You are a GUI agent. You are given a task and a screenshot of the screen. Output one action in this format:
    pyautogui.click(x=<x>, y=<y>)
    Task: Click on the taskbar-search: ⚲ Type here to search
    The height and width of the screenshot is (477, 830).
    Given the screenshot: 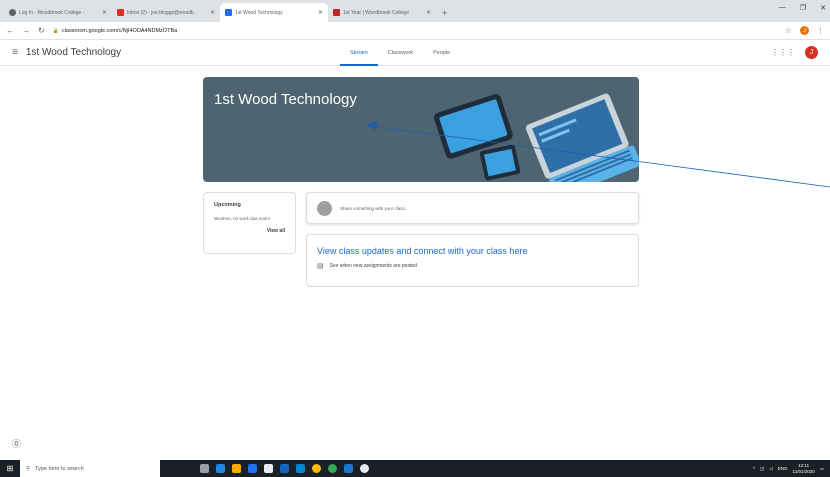 What is the action you would take?
    pyautogui.click(x=90, y=468)
    